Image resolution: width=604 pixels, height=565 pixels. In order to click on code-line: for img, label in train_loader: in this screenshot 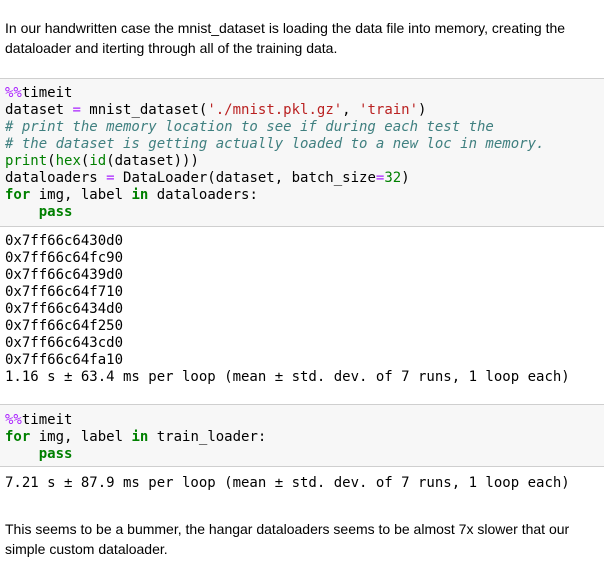, I will do `click(304, 437)`.